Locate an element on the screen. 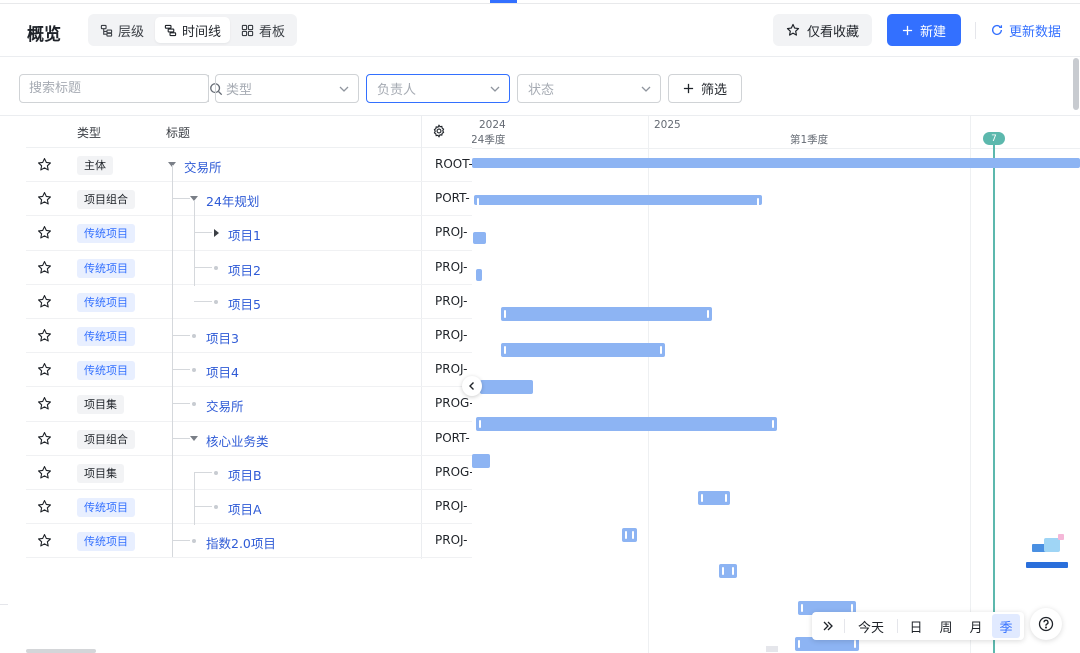  row-title-link: 项目4 is located at coordinates (222, 371).